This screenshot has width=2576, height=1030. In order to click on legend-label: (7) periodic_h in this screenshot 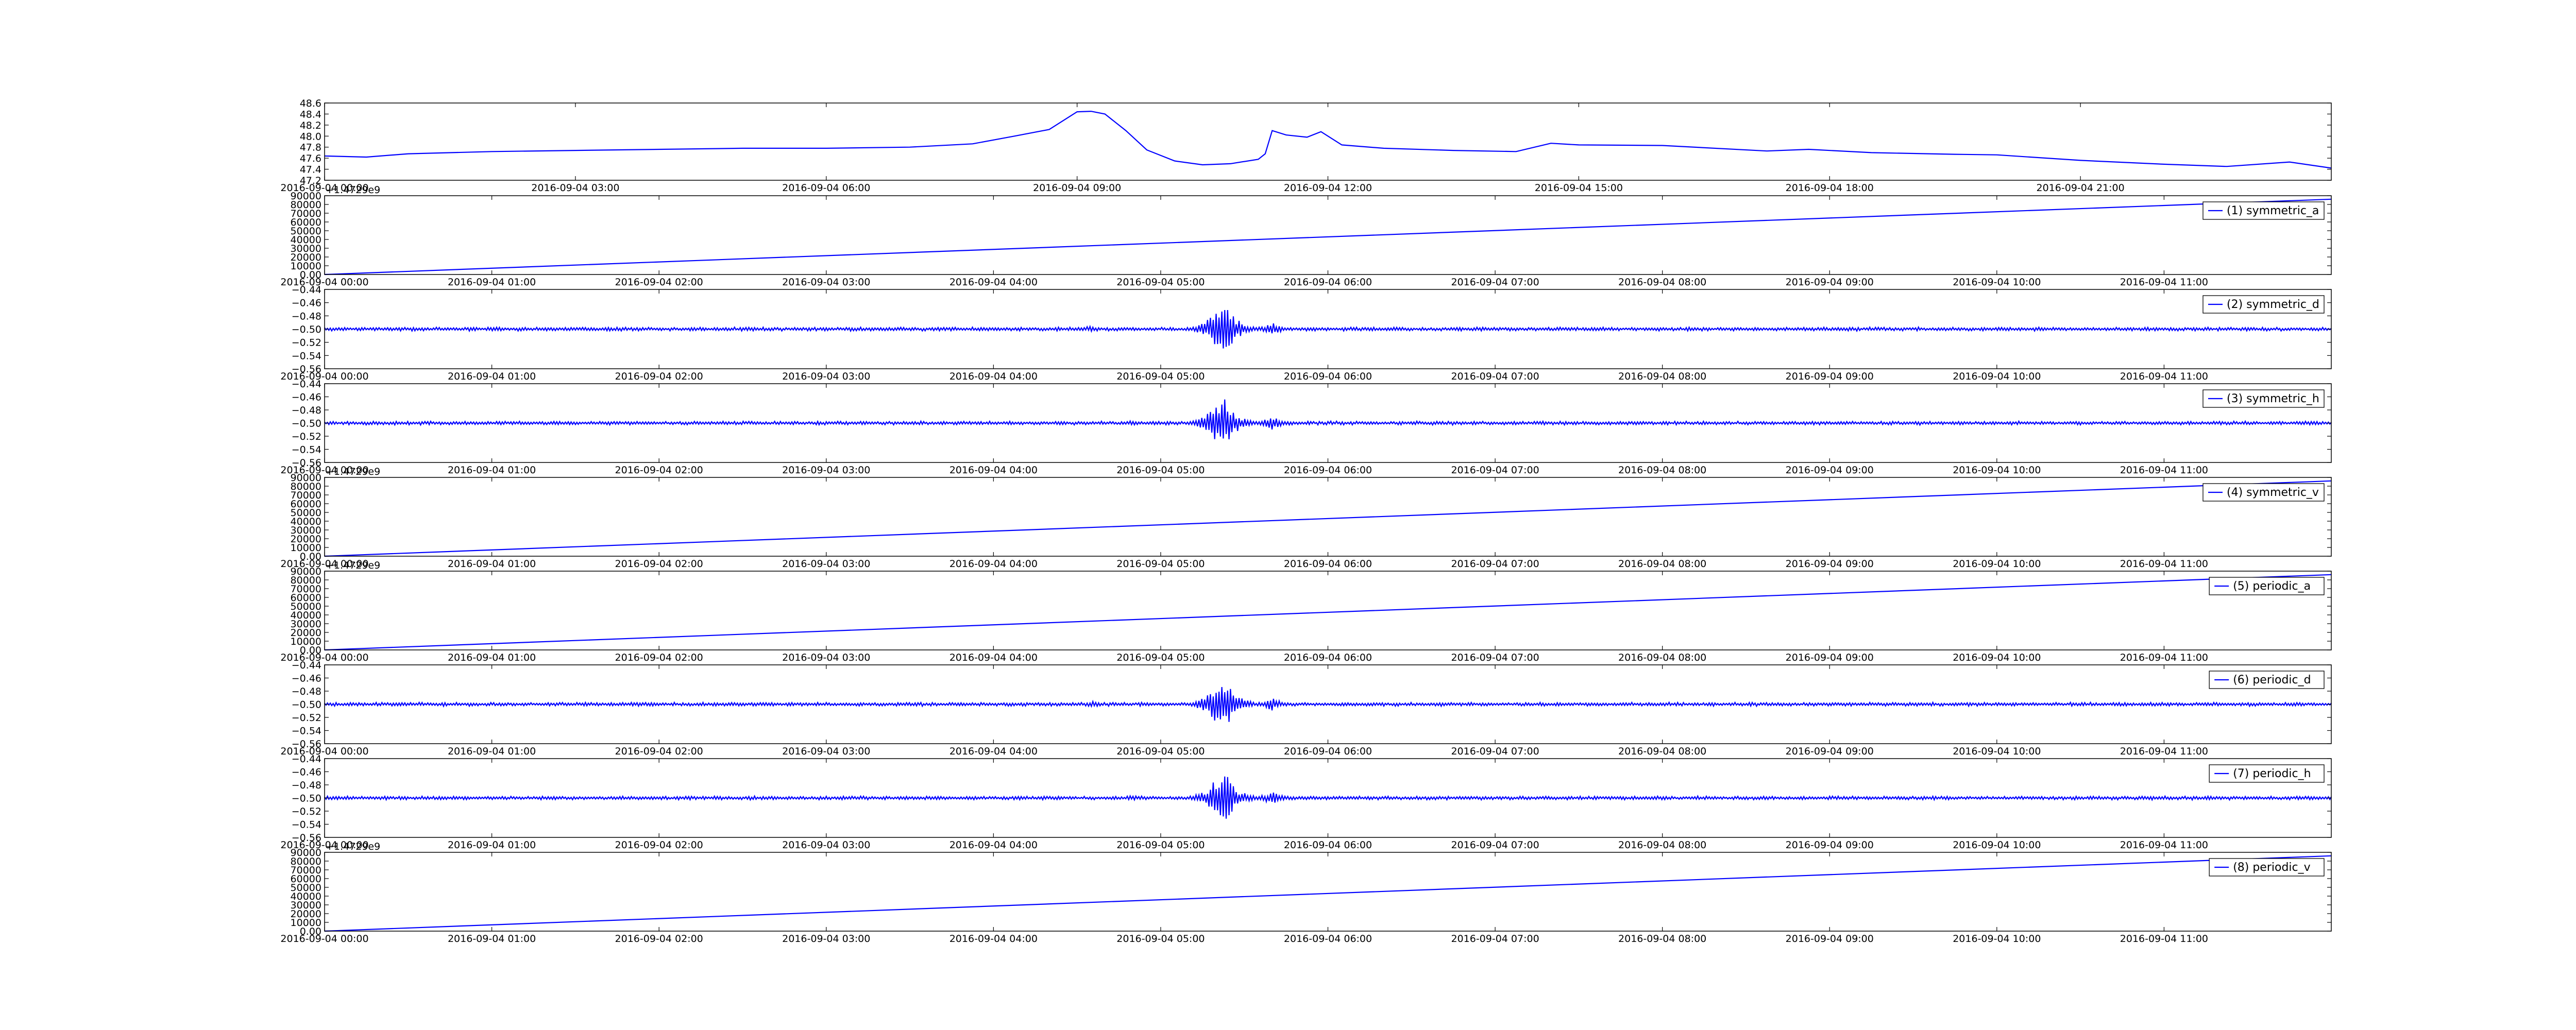, I will do `click(2272, 773)`.